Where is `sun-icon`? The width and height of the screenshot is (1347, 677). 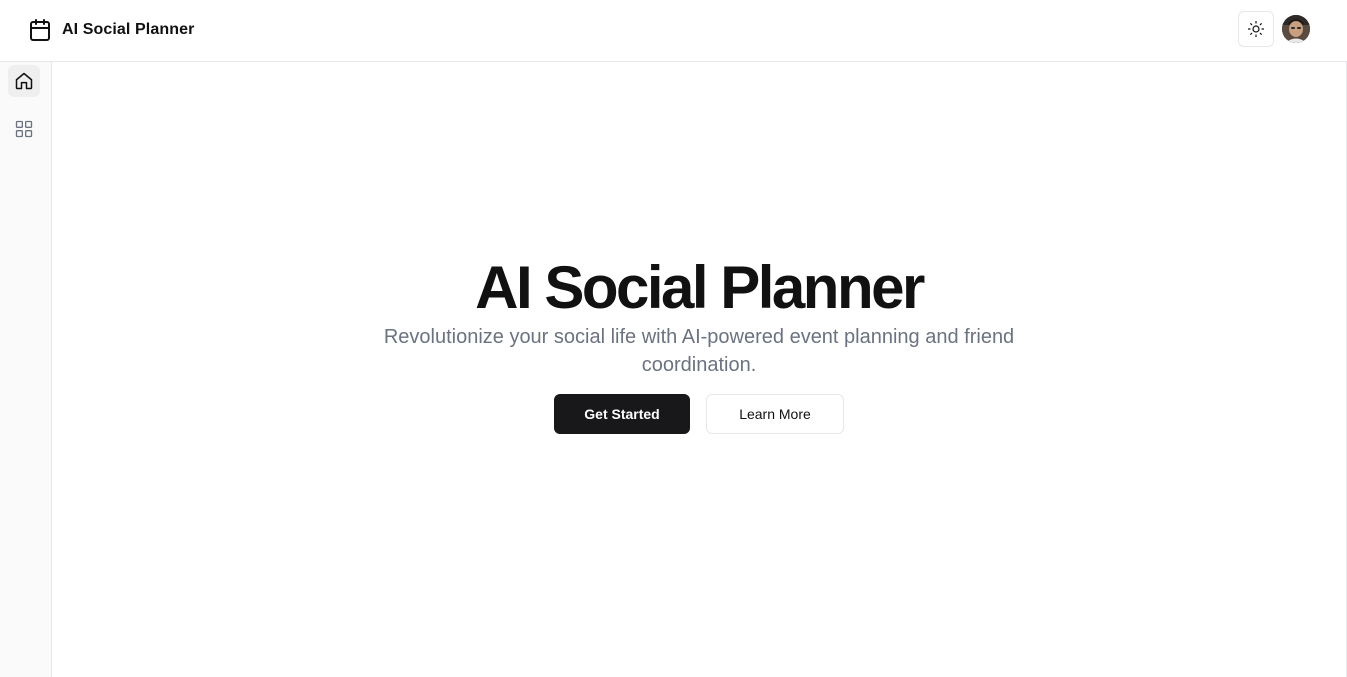
sun-icon is located at coordinates (1256, 29).